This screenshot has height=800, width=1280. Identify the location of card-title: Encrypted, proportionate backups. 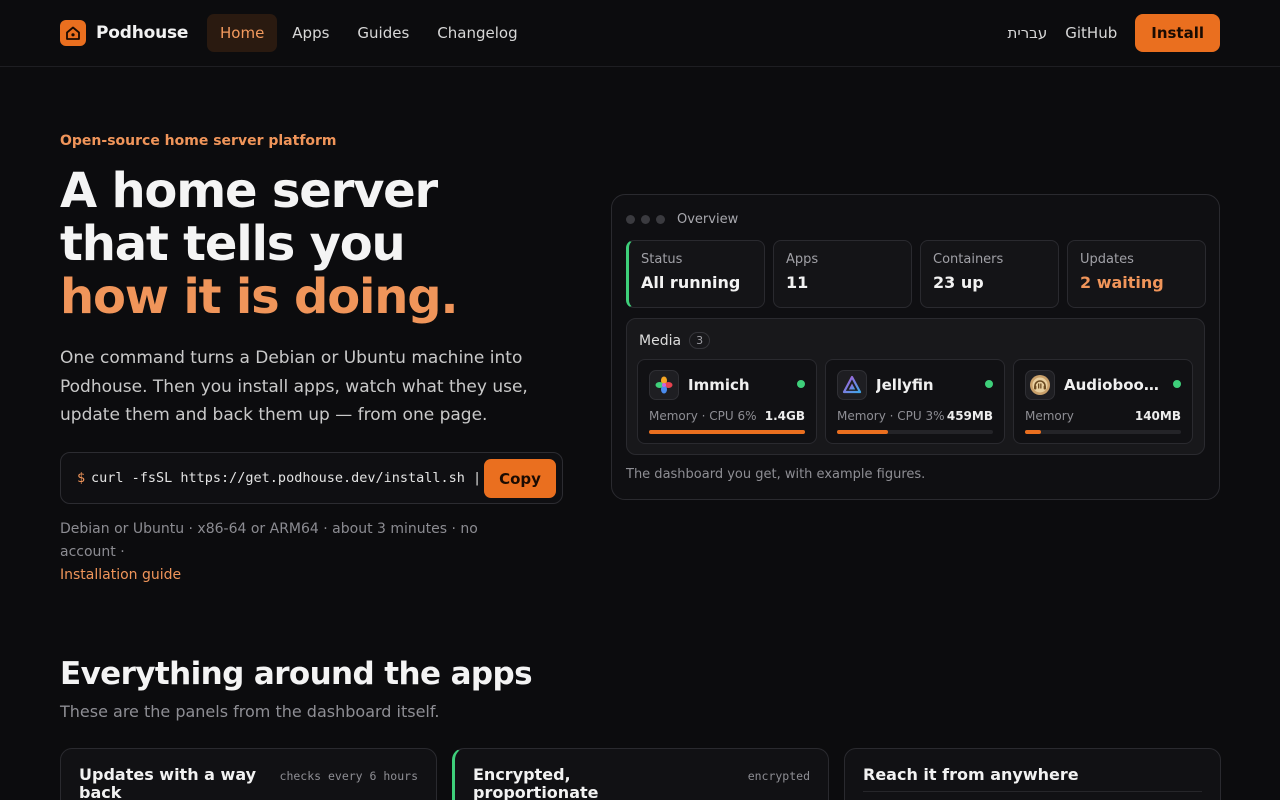
(536, 782).